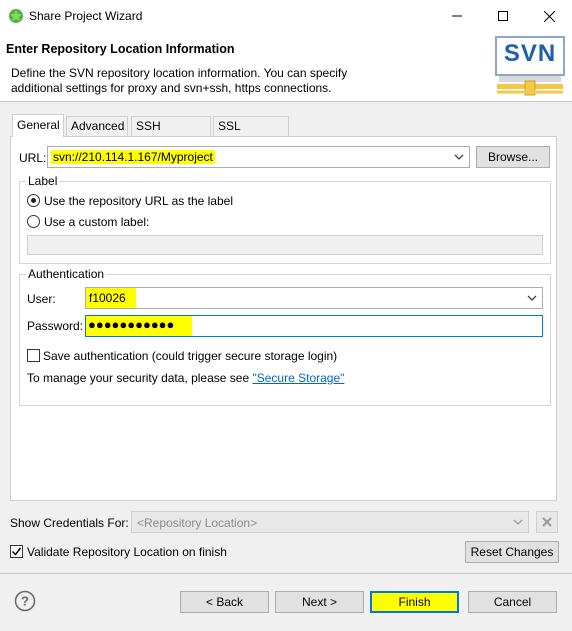 The width and height of the screenshot is (572, 631). I want to click on reset-changes-button: Reset Changes, so click(512, 552).